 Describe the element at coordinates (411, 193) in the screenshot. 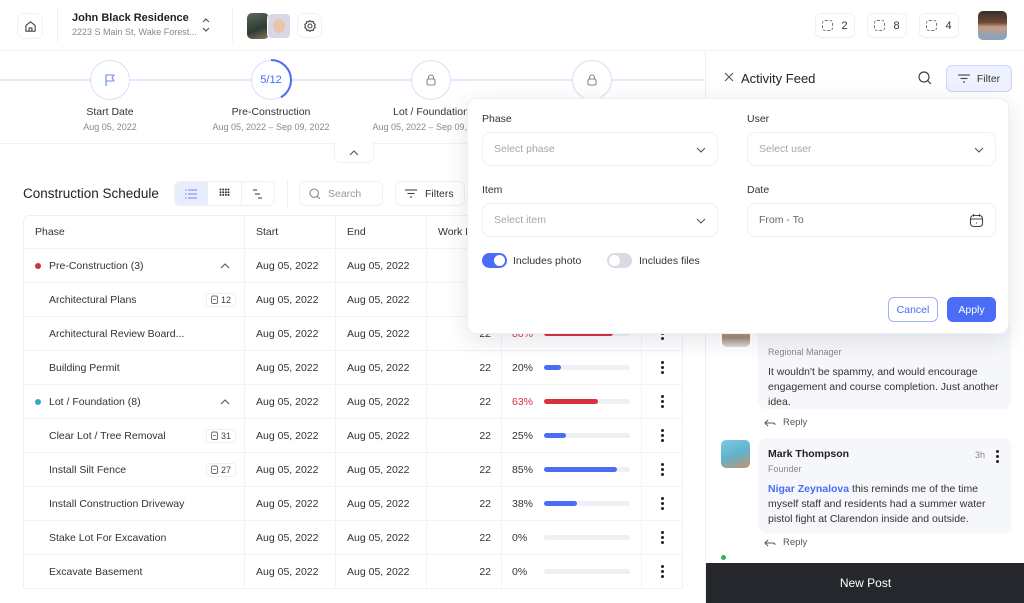

I see `filter-icon` at that location.